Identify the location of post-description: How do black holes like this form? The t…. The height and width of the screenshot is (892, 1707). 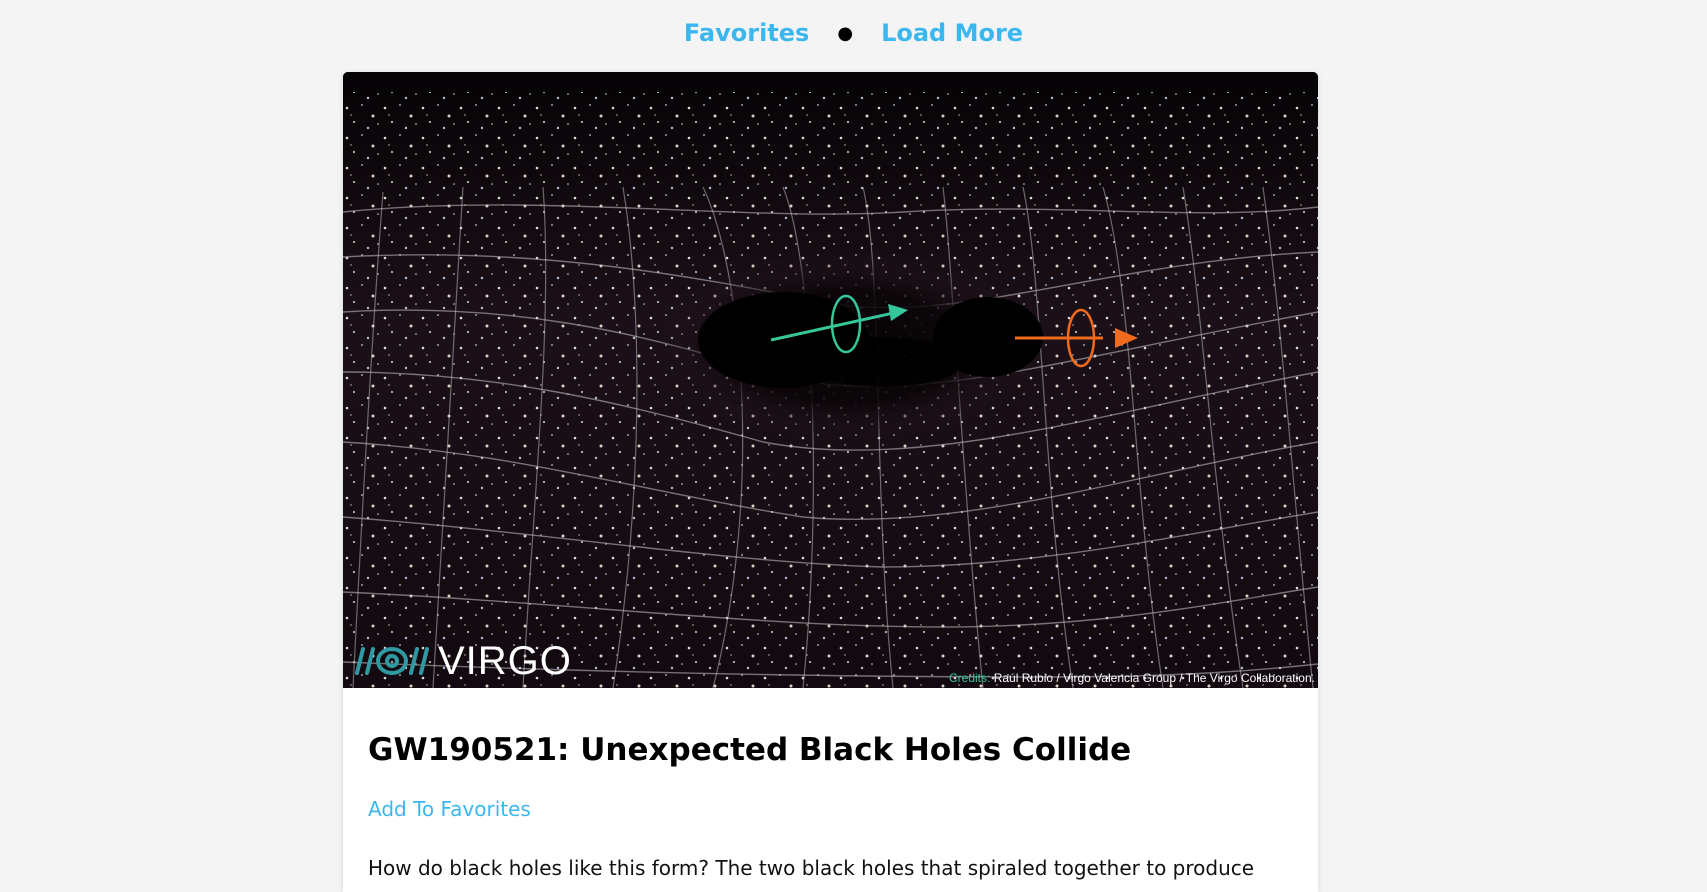
(811, 868).